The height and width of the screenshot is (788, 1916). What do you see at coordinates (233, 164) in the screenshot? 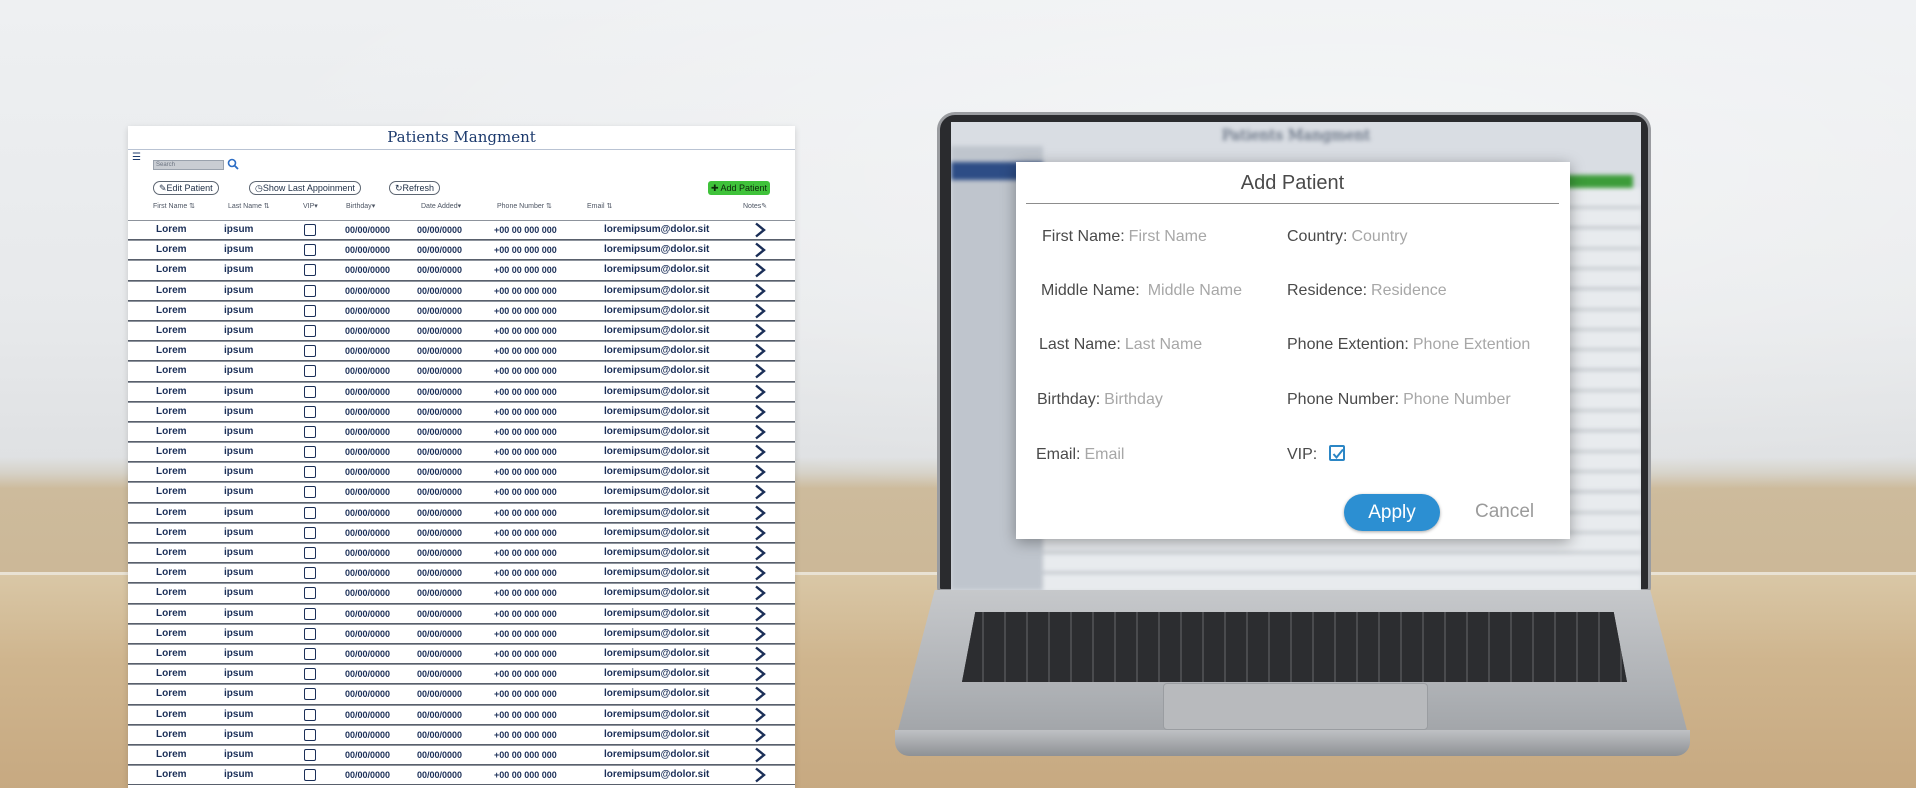
I see `search-icon` at bounding box center [233, 164].